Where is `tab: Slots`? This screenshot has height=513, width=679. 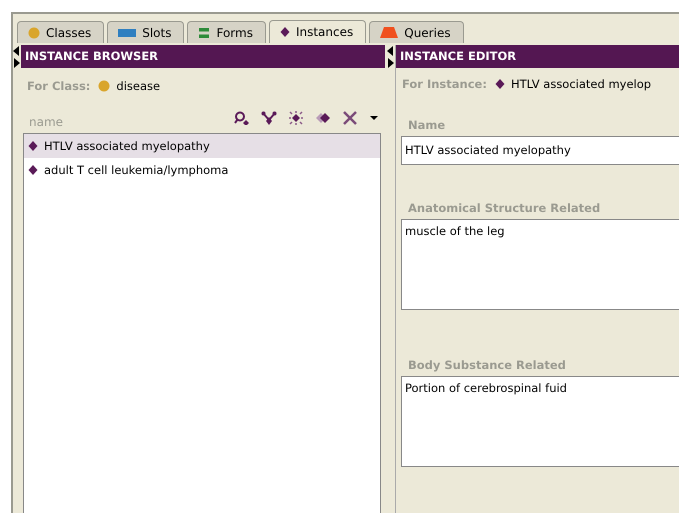 tab: Slots is located at coordinates (145, 32).